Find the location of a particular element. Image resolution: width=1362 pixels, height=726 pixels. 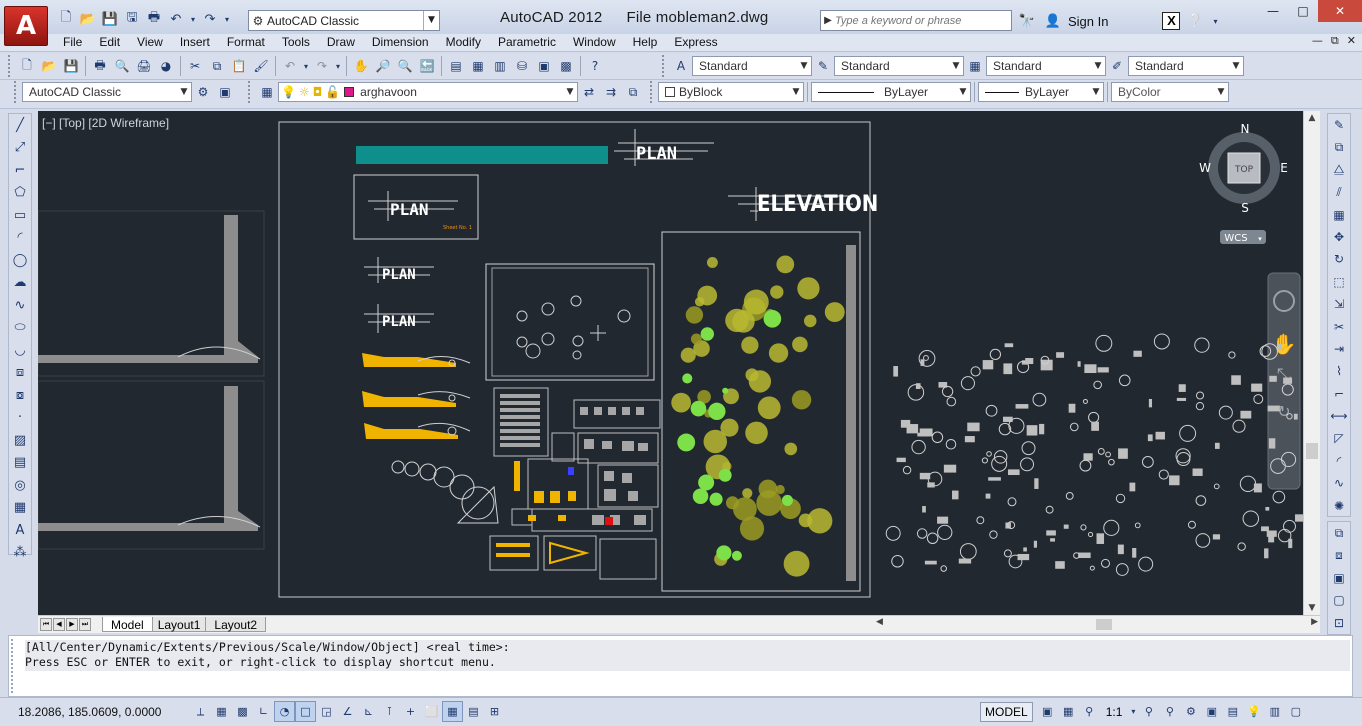

chamfer-icon: ◸ is located at coordinates (1339, 438).